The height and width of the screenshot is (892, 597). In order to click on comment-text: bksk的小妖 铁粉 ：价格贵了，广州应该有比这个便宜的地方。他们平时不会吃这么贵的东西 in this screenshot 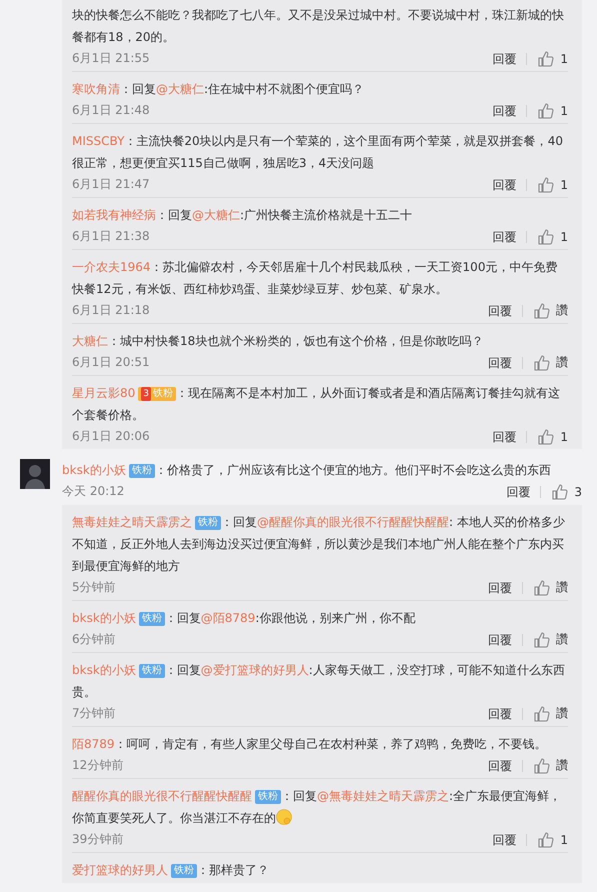, I will do `click(307, 471)`.